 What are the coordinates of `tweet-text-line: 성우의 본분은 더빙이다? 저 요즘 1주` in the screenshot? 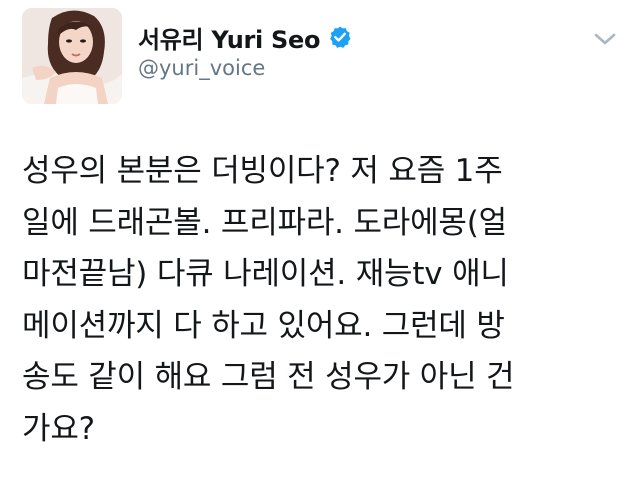 It's located at (262, 171).